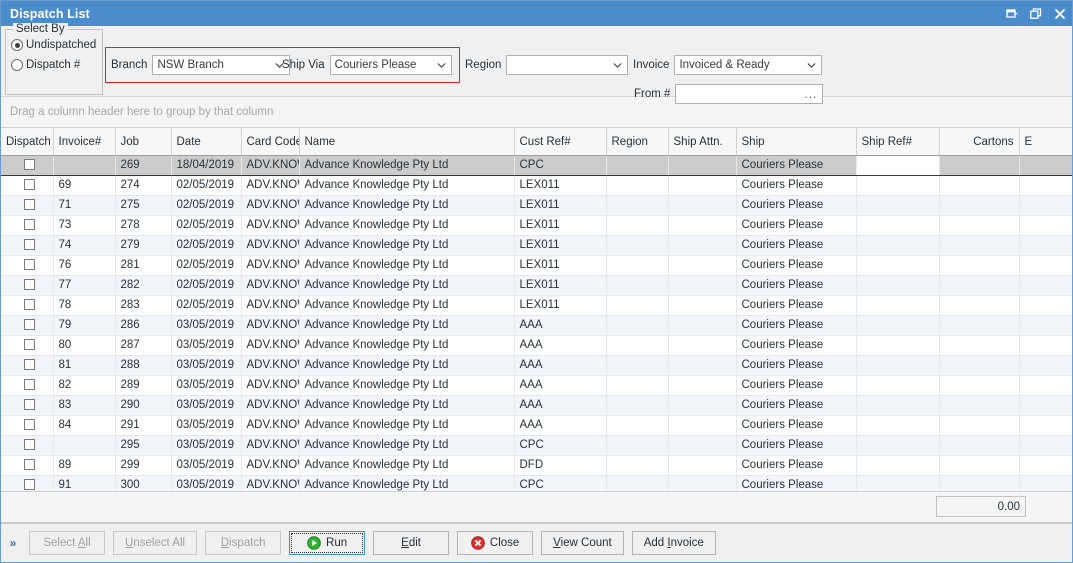 This screenshot has height=563, width=1073. What do you see at coordinates (143, 245) in the screenshot?
I see `cell-job: 279` at bounding box center [143, 245].